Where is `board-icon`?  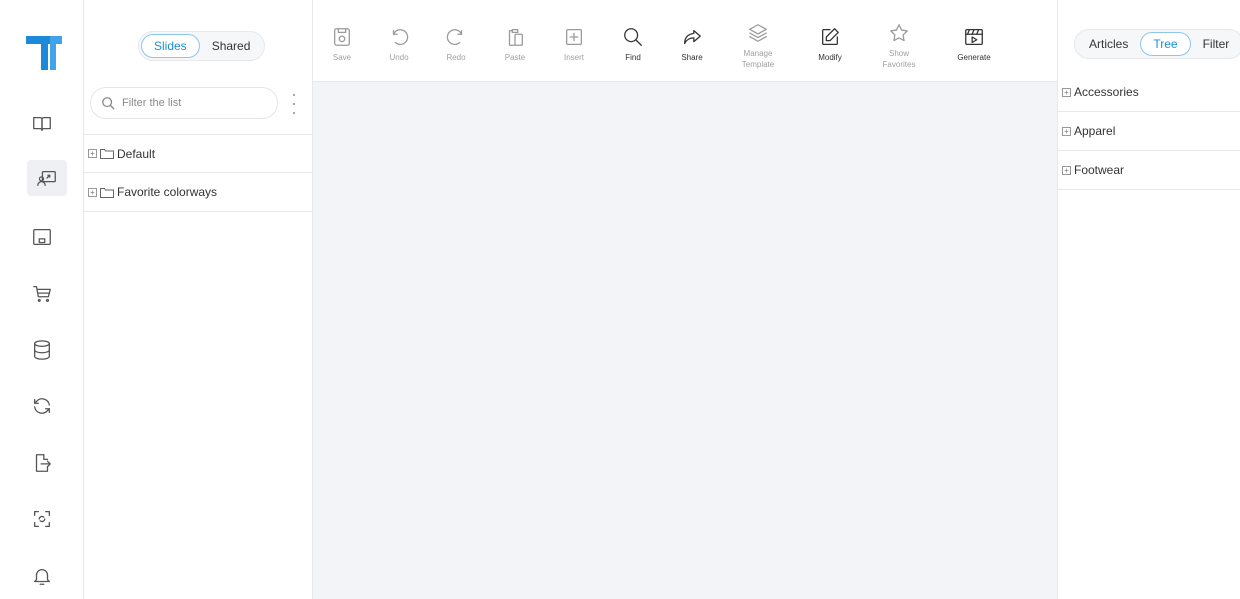
board-icon is located at coordinates (42, 237).